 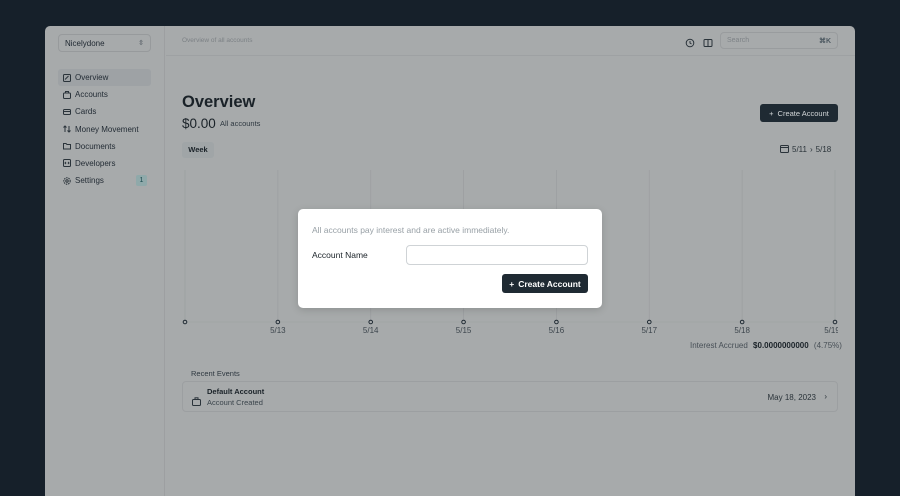 What do you see at coordinates (66, 77) in the screenshot?
I see `overview-icon` at bounding box center [66, 77].